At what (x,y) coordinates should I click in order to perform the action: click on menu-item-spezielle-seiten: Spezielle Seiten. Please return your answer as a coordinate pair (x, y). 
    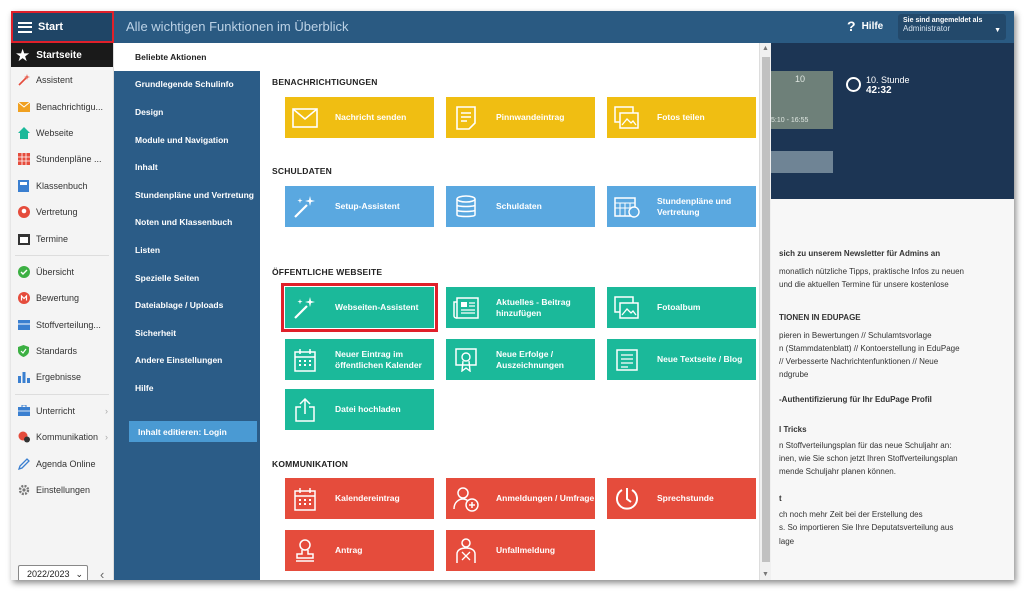
    Looking at the image, I should click on (187, 278).